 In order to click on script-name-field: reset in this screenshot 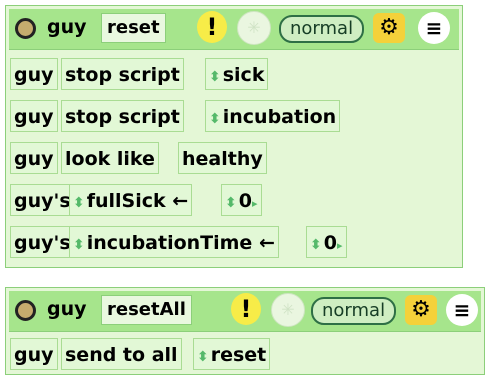, I will do `click(133, 28)`.